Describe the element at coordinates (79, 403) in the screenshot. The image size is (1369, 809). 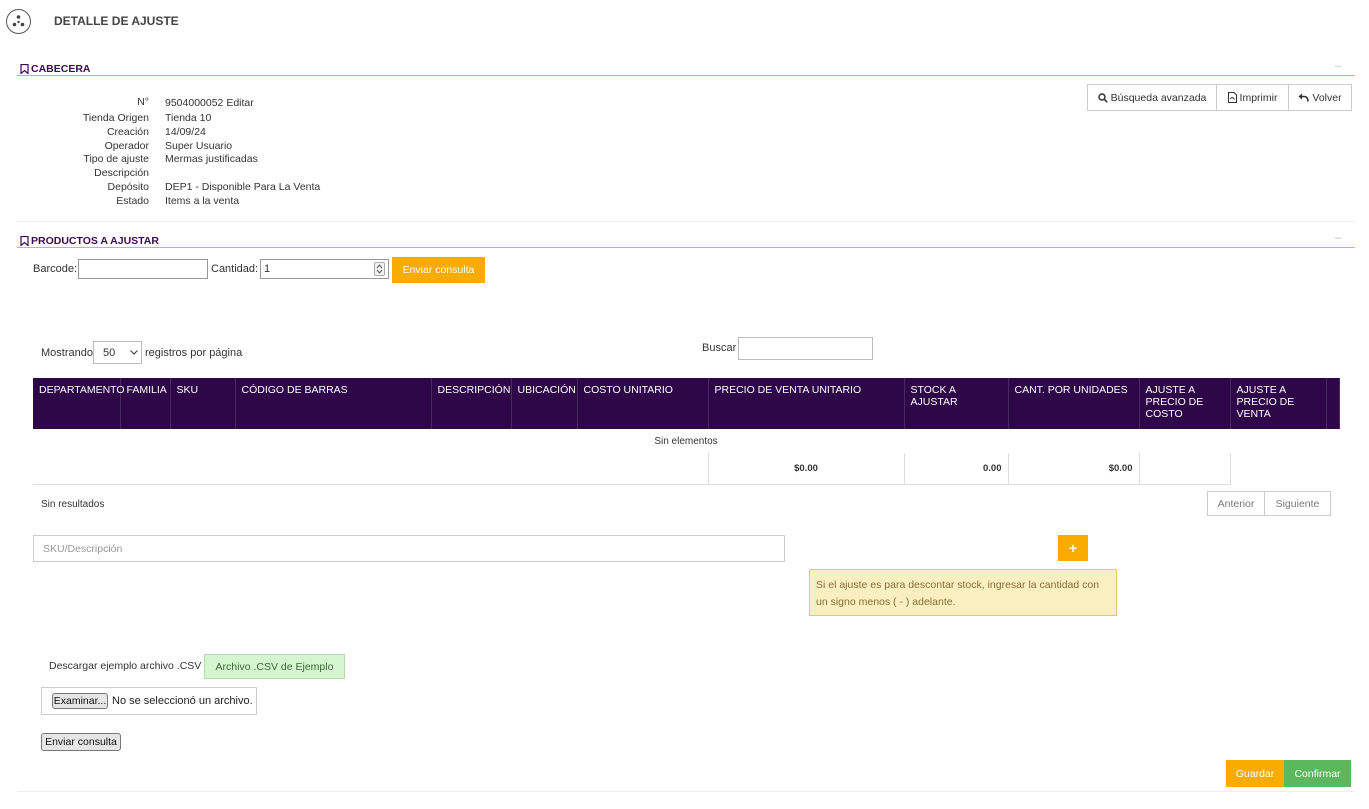
I see `column-header: DEPARTAMENTO` at that location.